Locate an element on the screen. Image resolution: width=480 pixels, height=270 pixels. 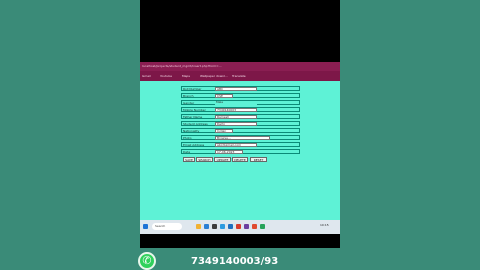
bookmark-item: Translate is located at coordinates (239, 76).